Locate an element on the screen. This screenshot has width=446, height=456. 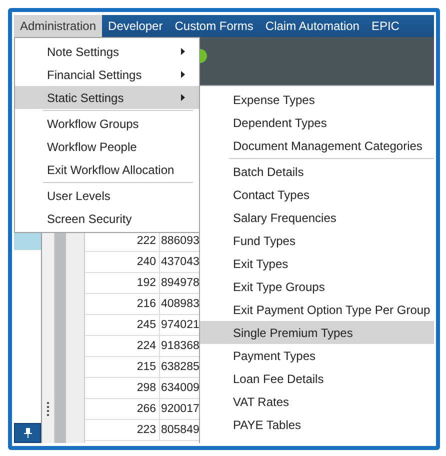
table-cell-text: 918368 is located at coordinates (180, 346).